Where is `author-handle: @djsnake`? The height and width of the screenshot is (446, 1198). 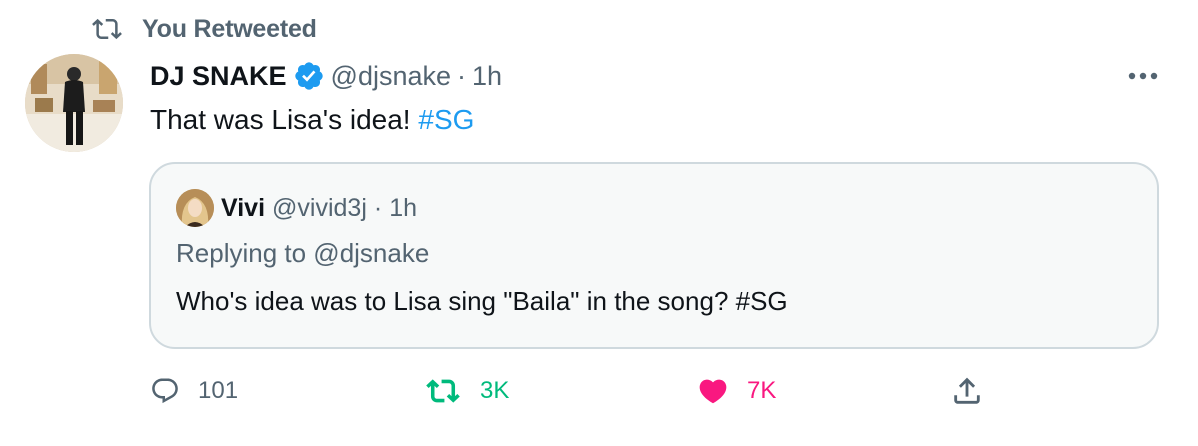
author-handle: @djsnake is located at coordinates (391, 76).